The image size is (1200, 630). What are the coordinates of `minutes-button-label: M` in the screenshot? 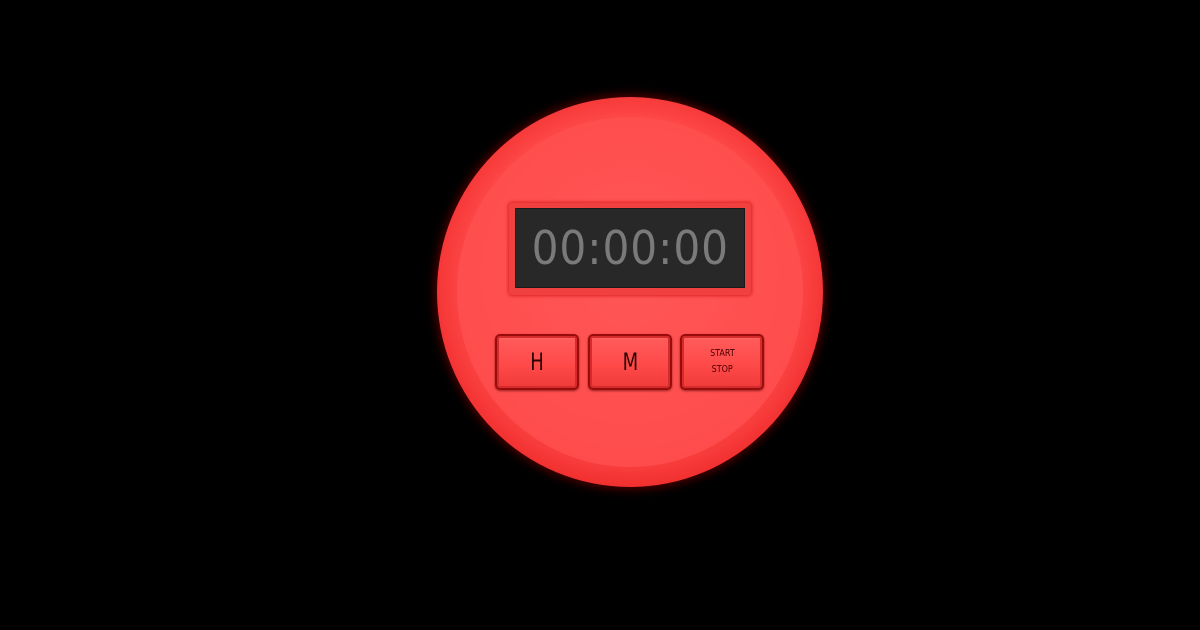 It's located at (630, 362).